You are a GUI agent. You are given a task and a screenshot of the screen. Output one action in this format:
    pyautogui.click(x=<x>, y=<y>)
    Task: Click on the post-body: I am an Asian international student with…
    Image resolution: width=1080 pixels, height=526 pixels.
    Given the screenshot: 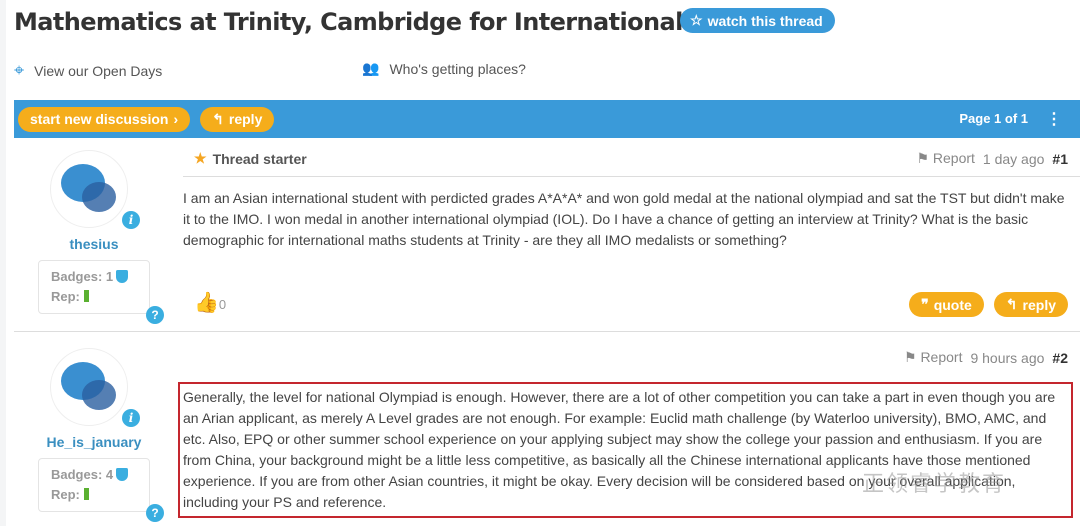 What is the action you would take?
    pyautogui.click(x=624, y=219)
    